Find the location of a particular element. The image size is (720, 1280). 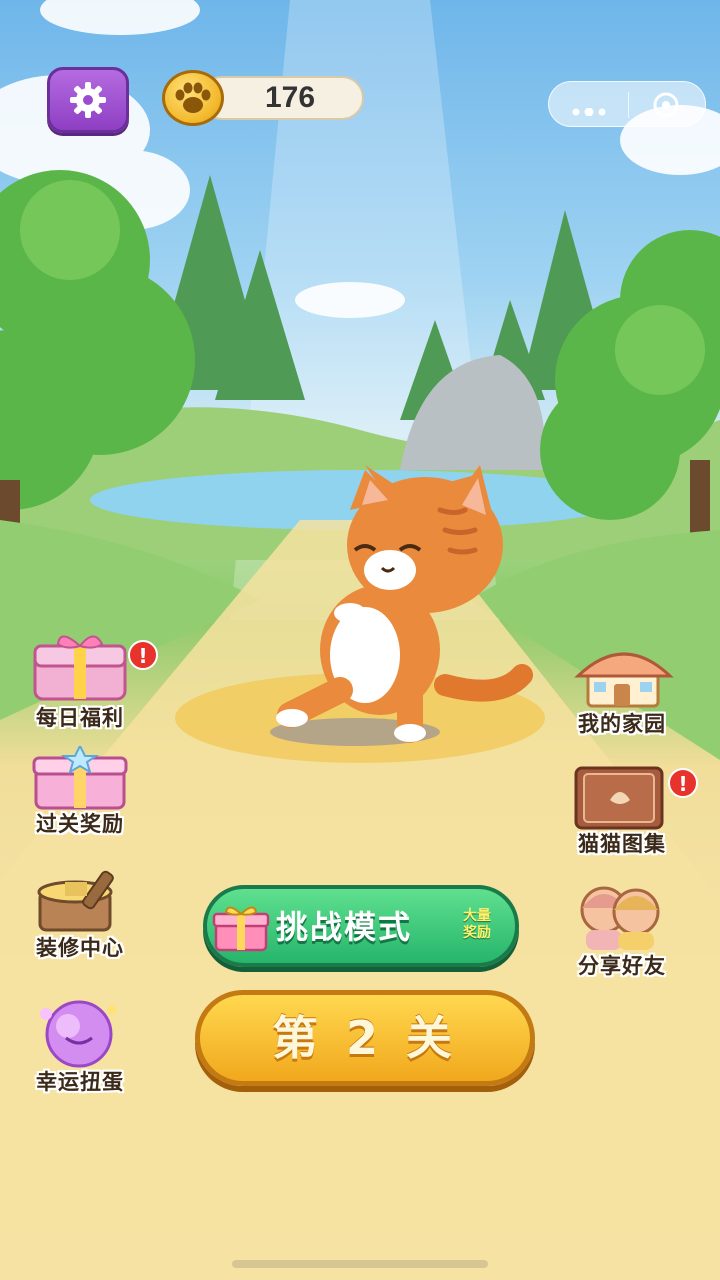

gift-icon is located at coordinates (241, 929).